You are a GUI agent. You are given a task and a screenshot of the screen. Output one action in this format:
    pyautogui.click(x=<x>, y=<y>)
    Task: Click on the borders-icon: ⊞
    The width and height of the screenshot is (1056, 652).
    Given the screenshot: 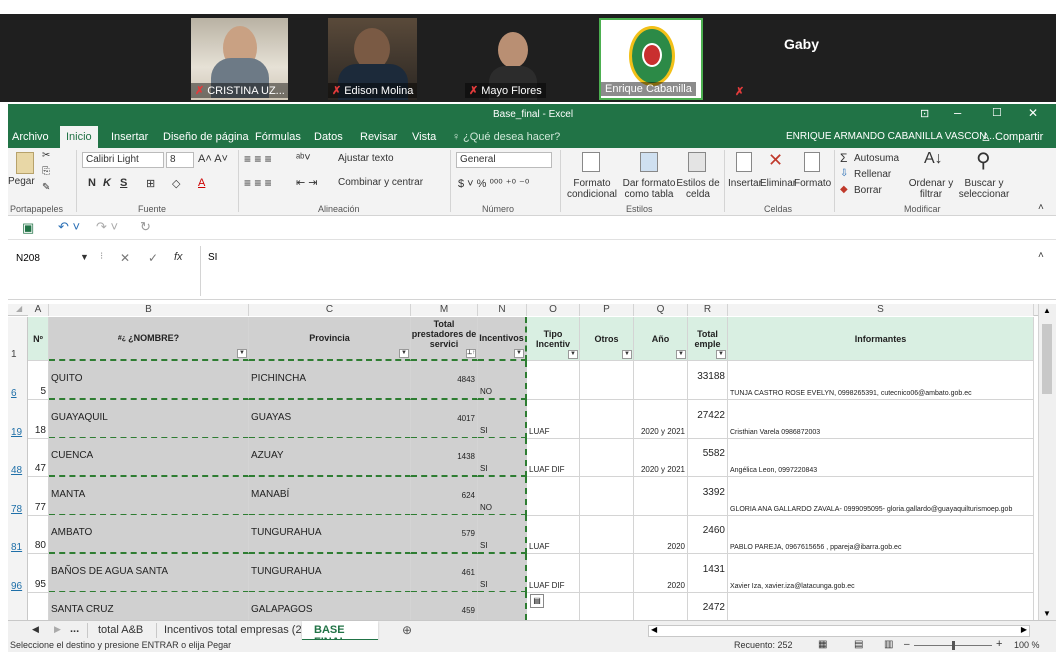 What is the action you would take?
    pyautogui.click(x=150, y=183)
    